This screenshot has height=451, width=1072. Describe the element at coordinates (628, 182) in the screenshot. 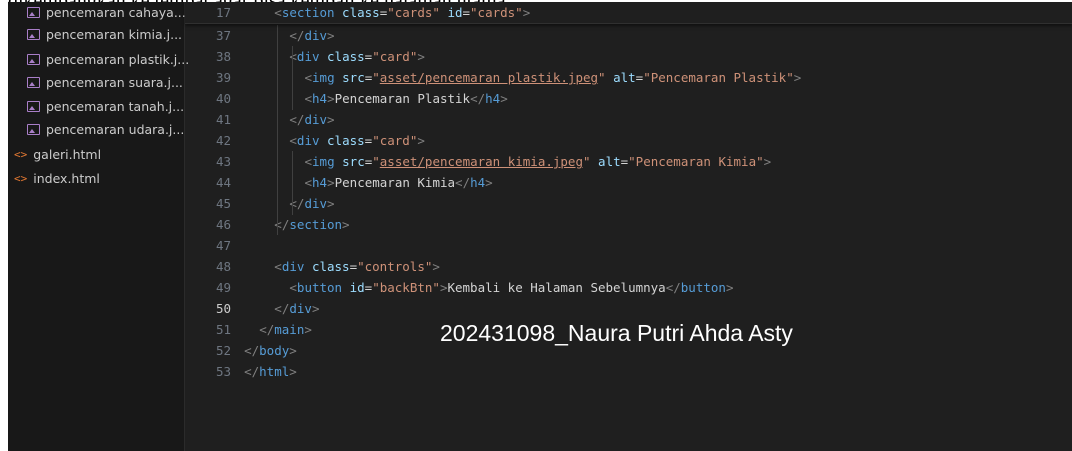

I see `code-line: 44 <h4>Pencemaran Kimia</h4>` at that location.